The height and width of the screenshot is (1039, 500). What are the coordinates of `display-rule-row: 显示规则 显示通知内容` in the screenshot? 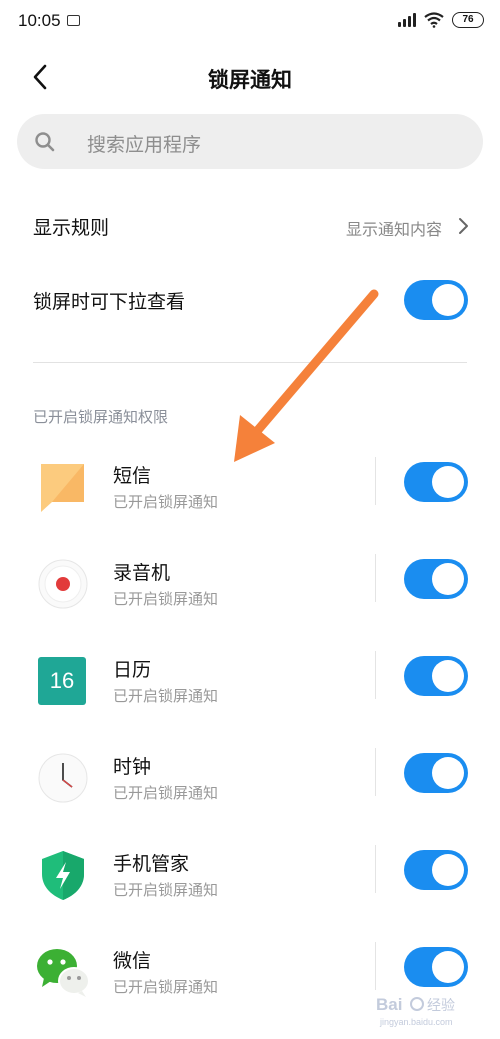 It's located at (250, 225).